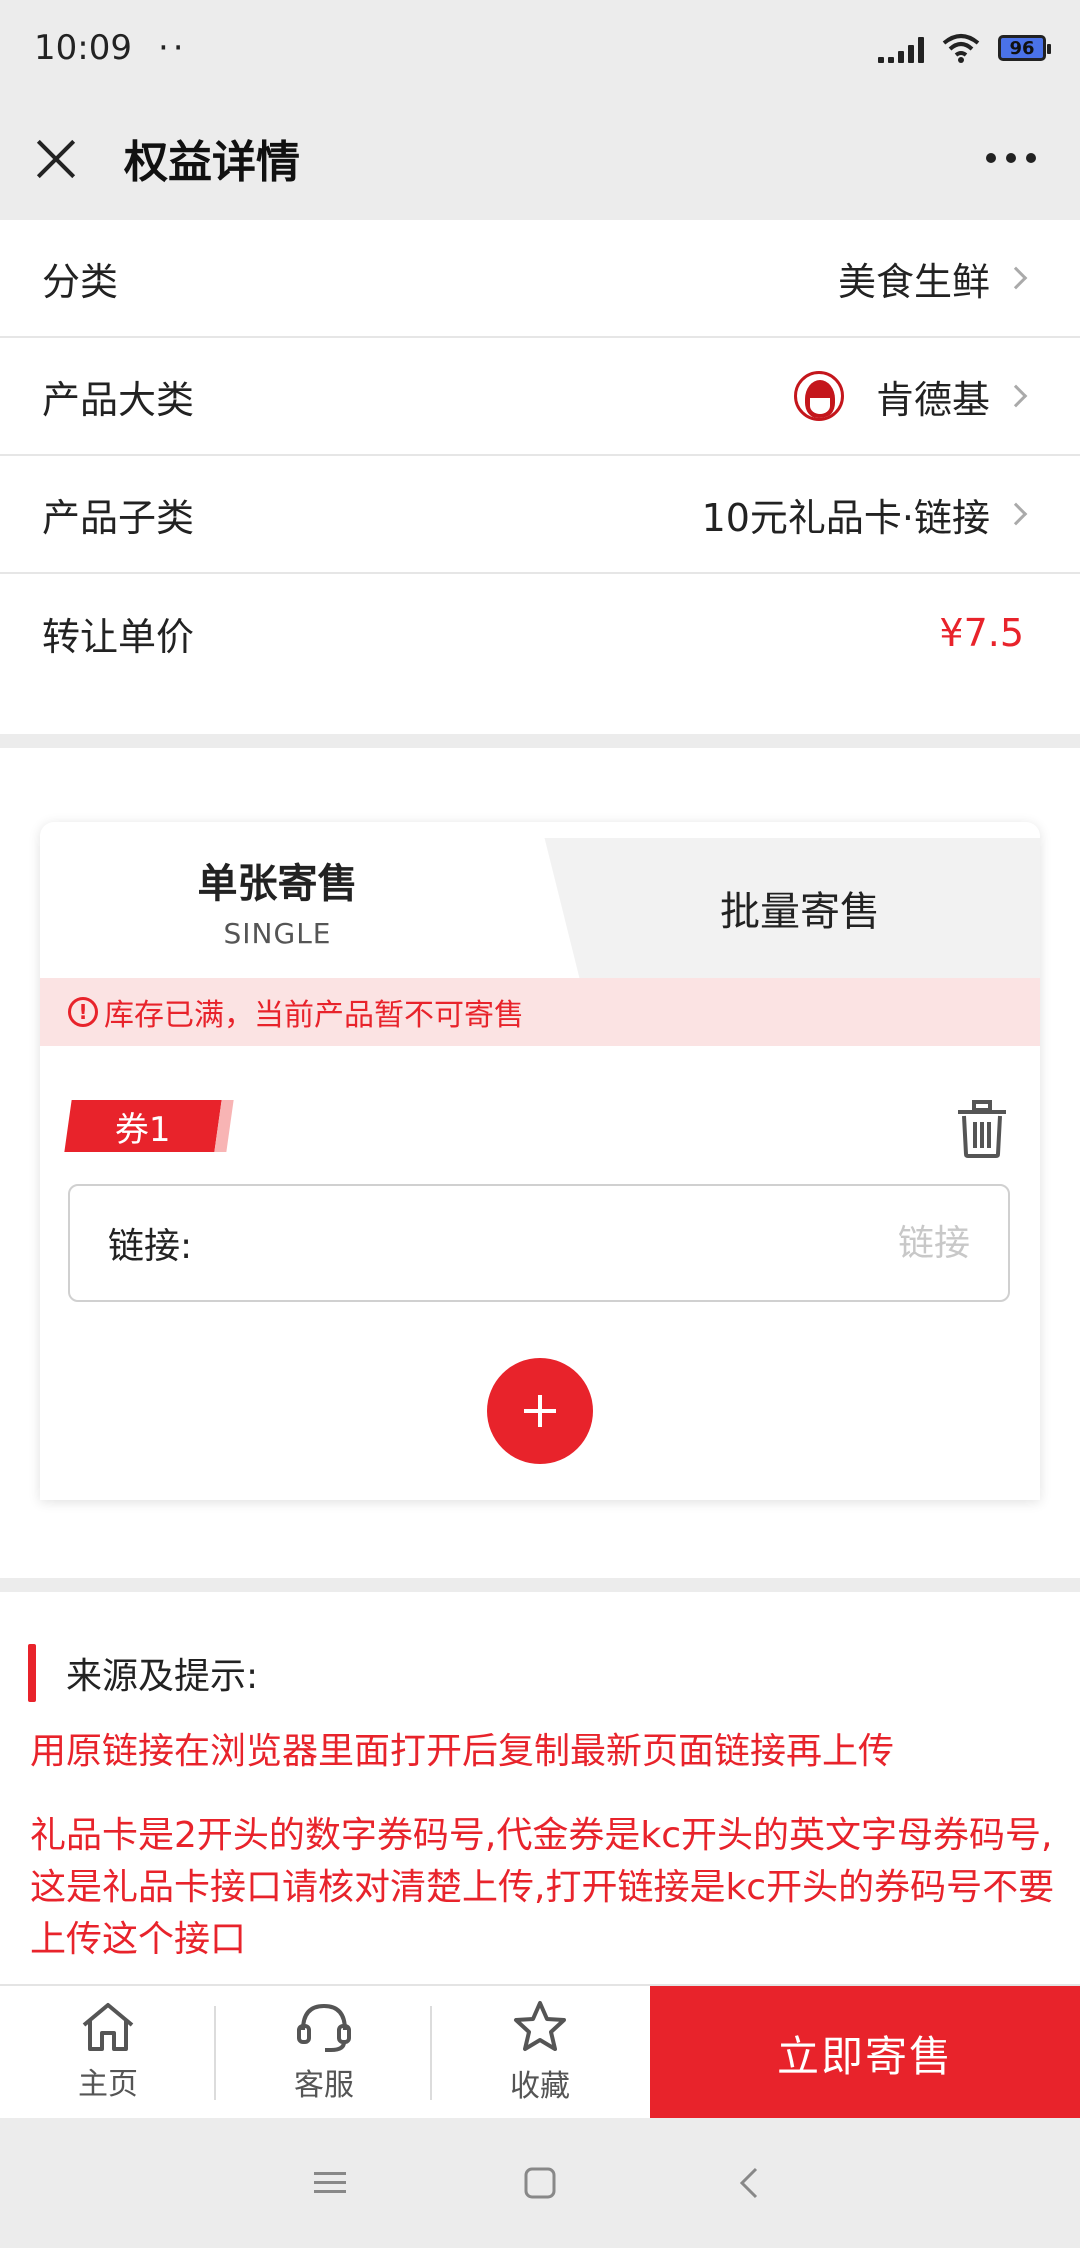 This screenshot has width=1080, height=2248. Describe the element at coordinates (108, 2084) in the screenshot. I see `home-label: 主页` at that location.